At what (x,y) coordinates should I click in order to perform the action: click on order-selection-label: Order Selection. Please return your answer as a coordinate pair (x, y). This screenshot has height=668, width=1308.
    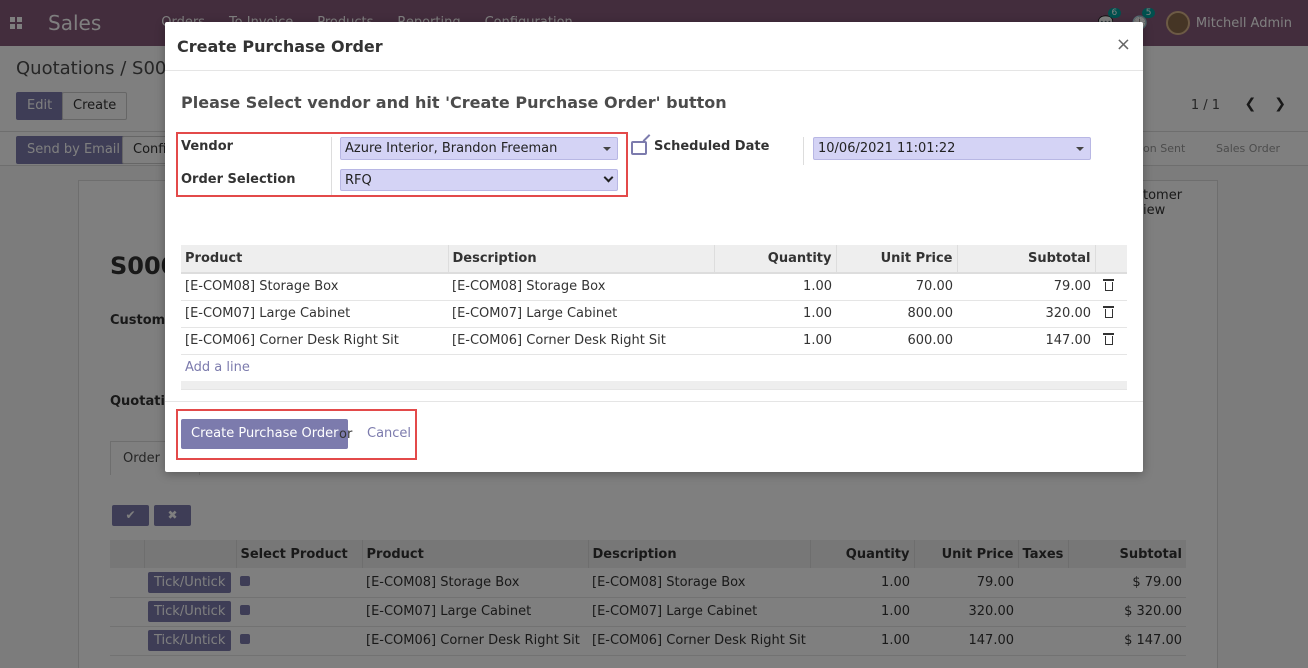
    Looking at the image, I should click on (238, 179).